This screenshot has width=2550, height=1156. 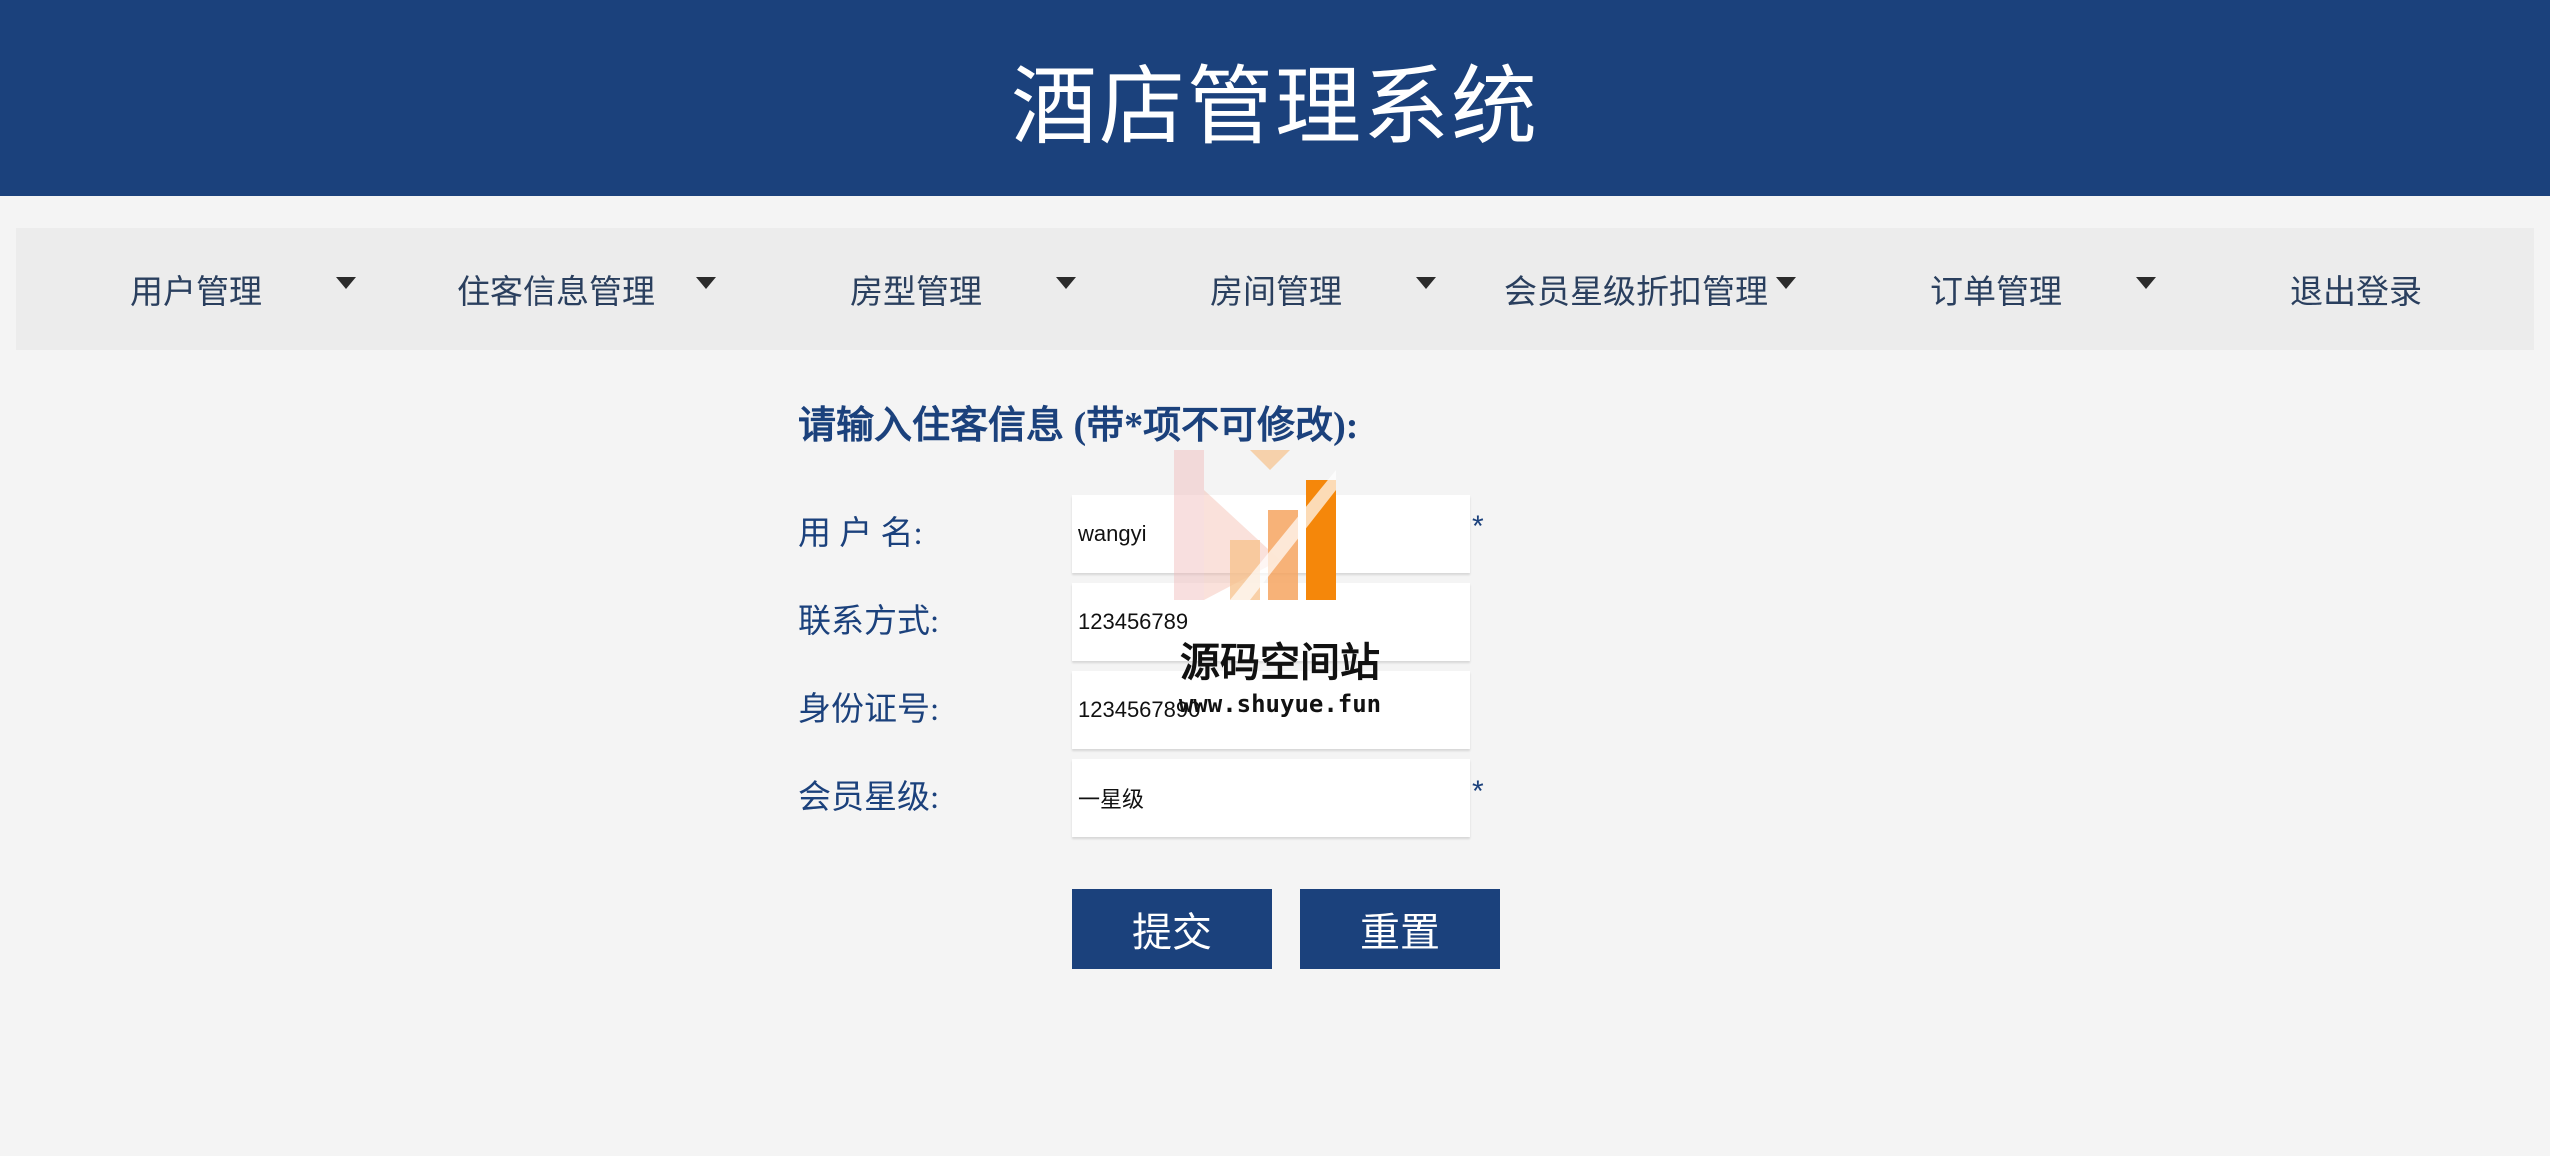 I want to click on contact-label: 联系方式:, so click(x=869, y=622).